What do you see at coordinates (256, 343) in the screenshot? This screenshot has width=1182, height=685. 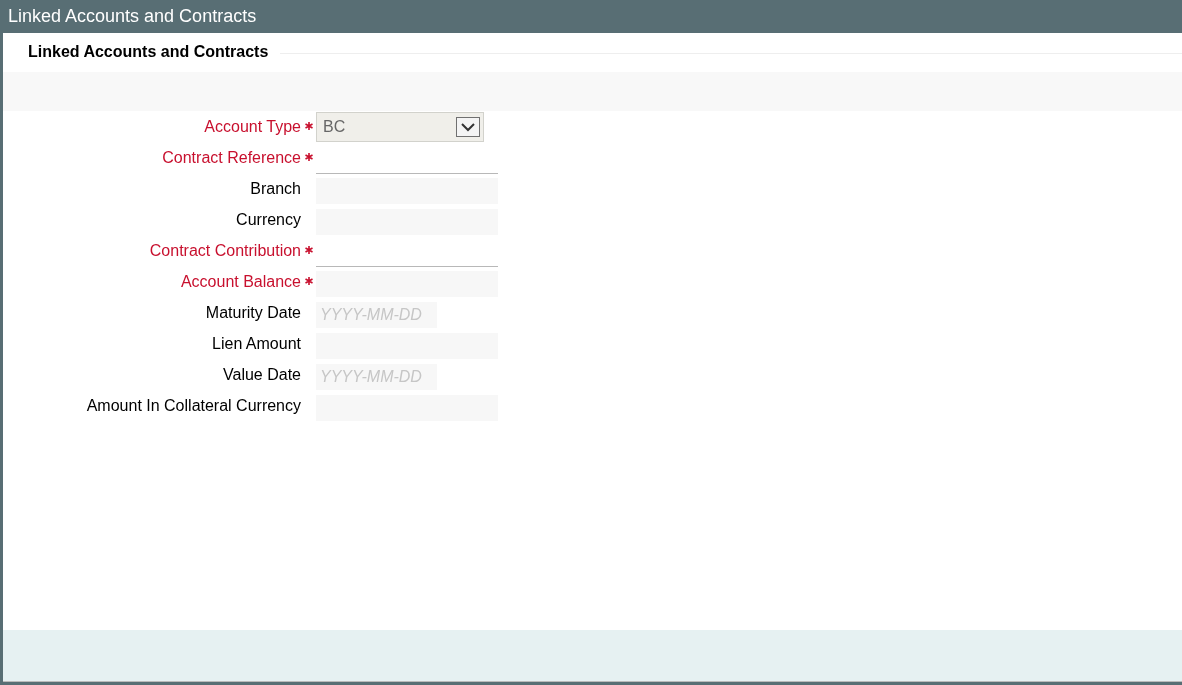 I see `field-label: Lien Amount` at bounding box center [256, 343].